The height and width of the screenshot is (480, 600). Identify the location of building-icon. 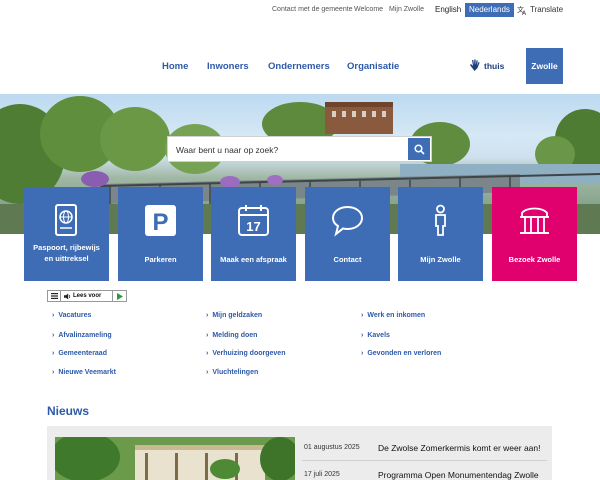
(534, 220).